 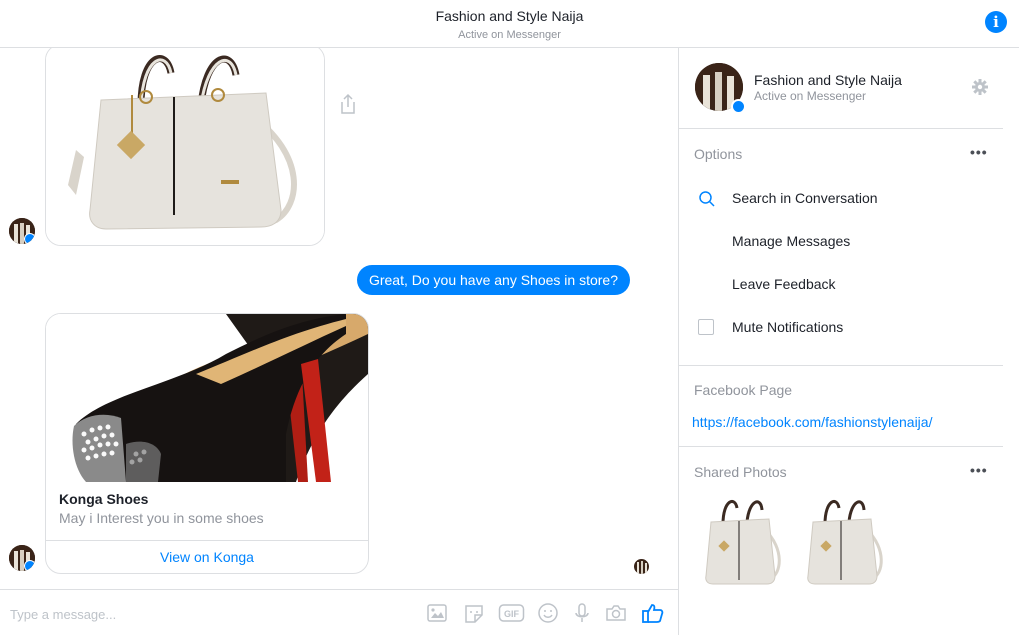 I want to click on outgoing-message: Great, Do you have any Shoes in store?, so click(x=493, y=280).